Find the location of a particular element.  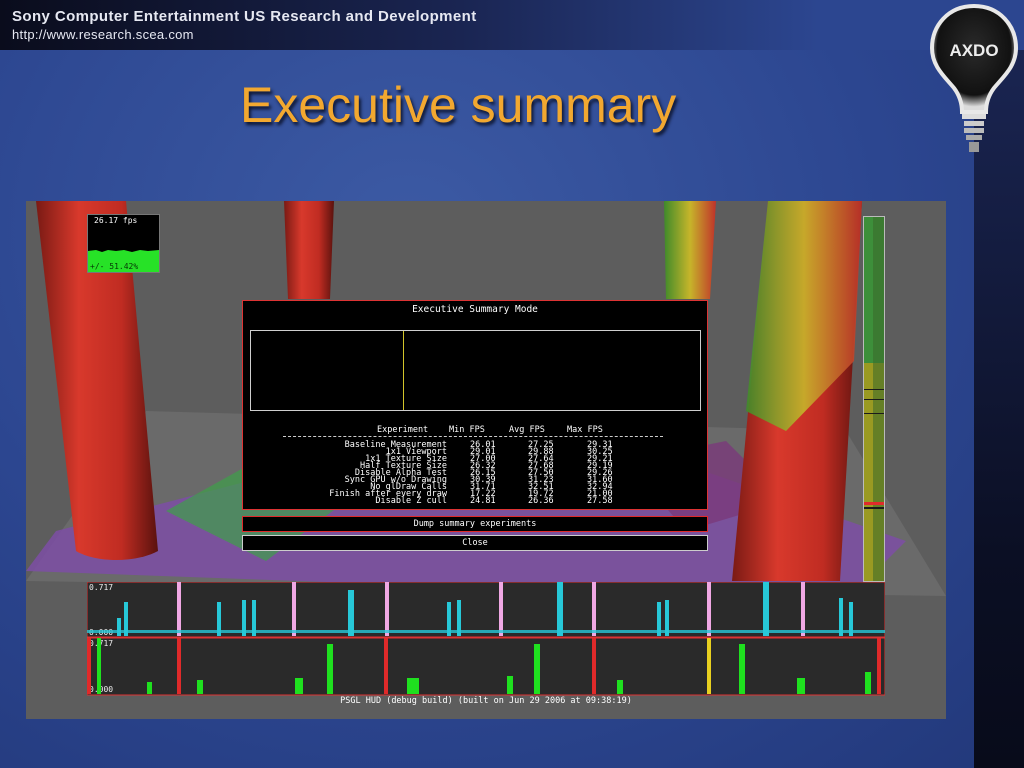

company-url: http://www.research.scea.com is located at coordinates (103, 34).